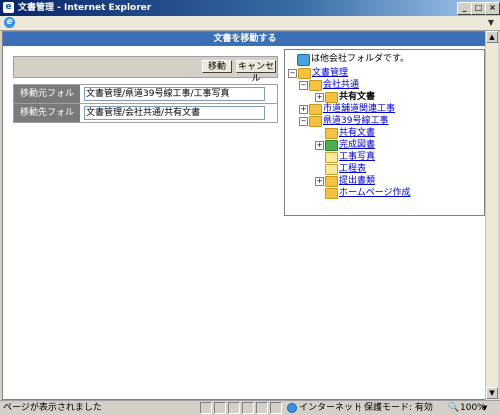 The image size is (500, 415). I want to click on tree-item-shared-docs-selected: + 共有文書, so click(398, 97).